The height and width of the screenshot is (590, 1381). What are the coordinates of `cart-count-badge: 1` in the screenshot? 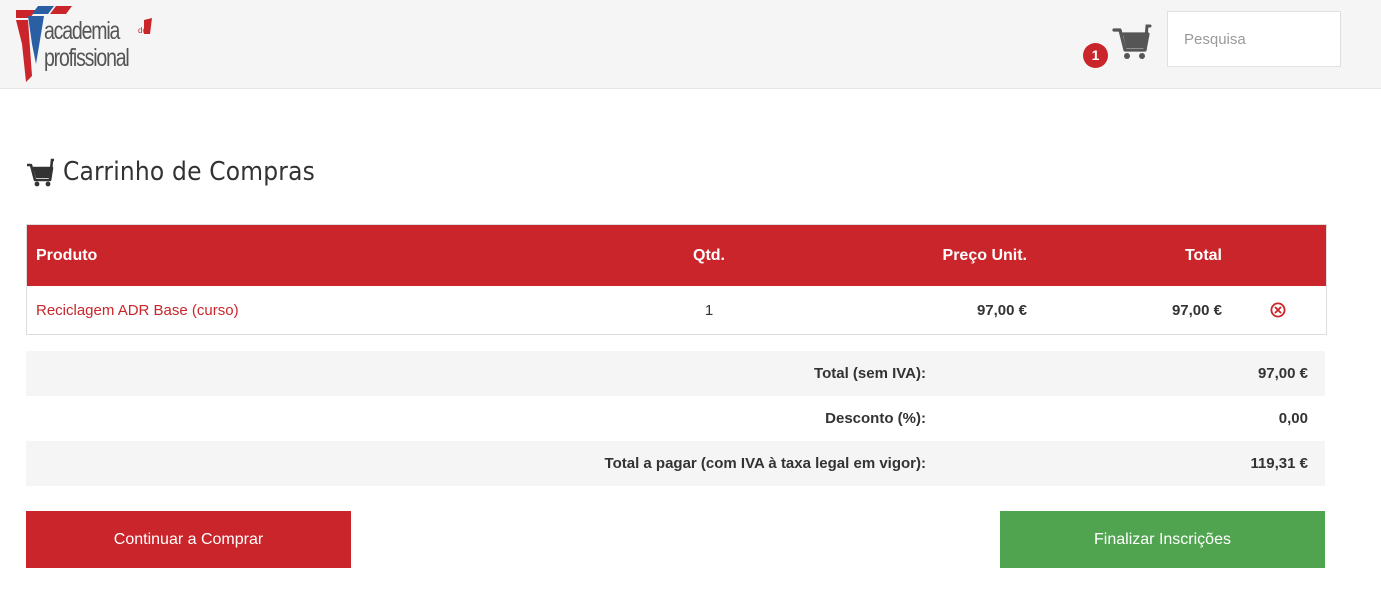 It's located at (1095, 55).